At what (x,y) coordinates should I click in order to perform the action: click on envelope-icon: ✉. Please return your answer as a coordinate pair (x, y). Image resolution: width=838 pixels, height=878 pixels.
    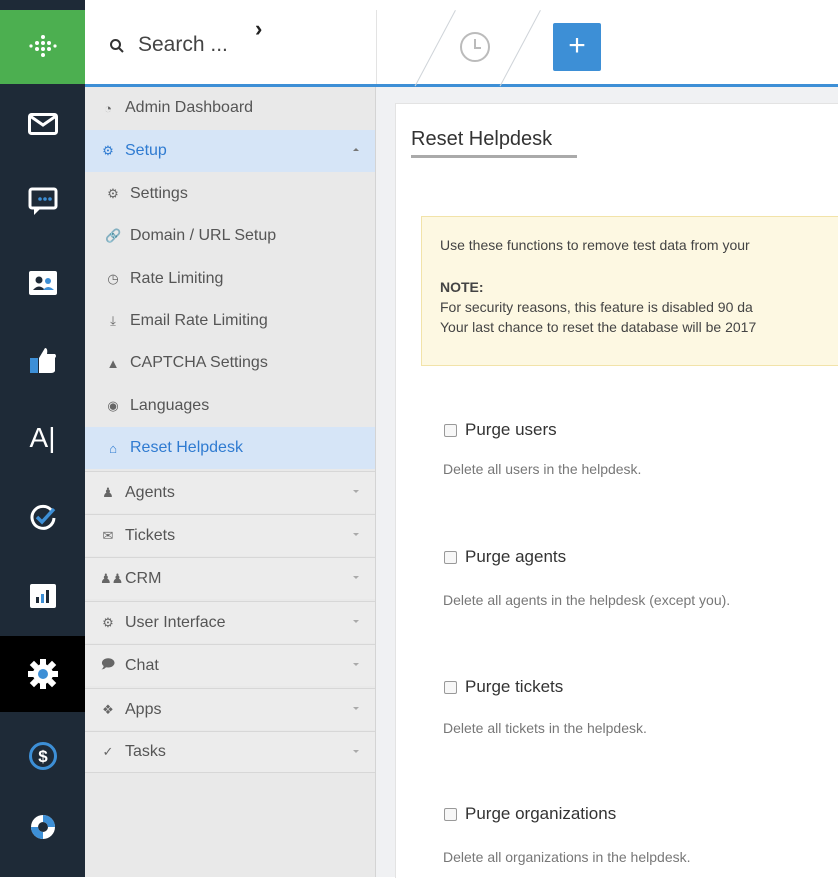
    Looking at the image, I should click on (108, 535).